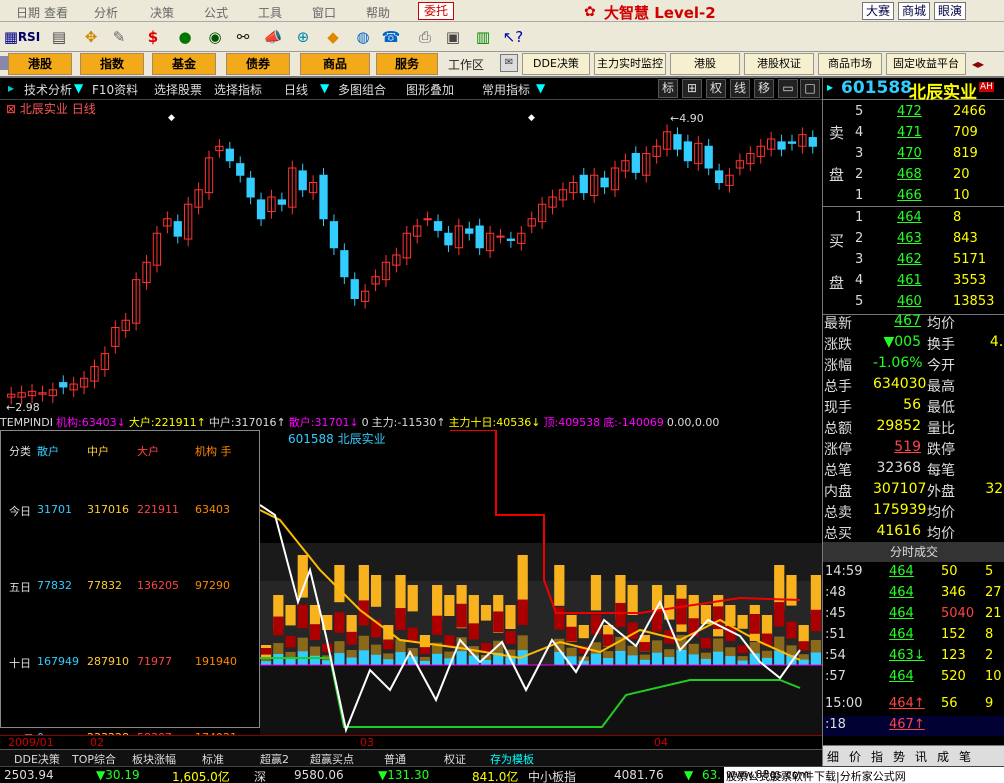 This screenshot has width=1004, height=783. What do you see at coordinates (913, 154) in the screenshot?
I see `ask-row: 3 470 819` at bounding box center [913, 154].